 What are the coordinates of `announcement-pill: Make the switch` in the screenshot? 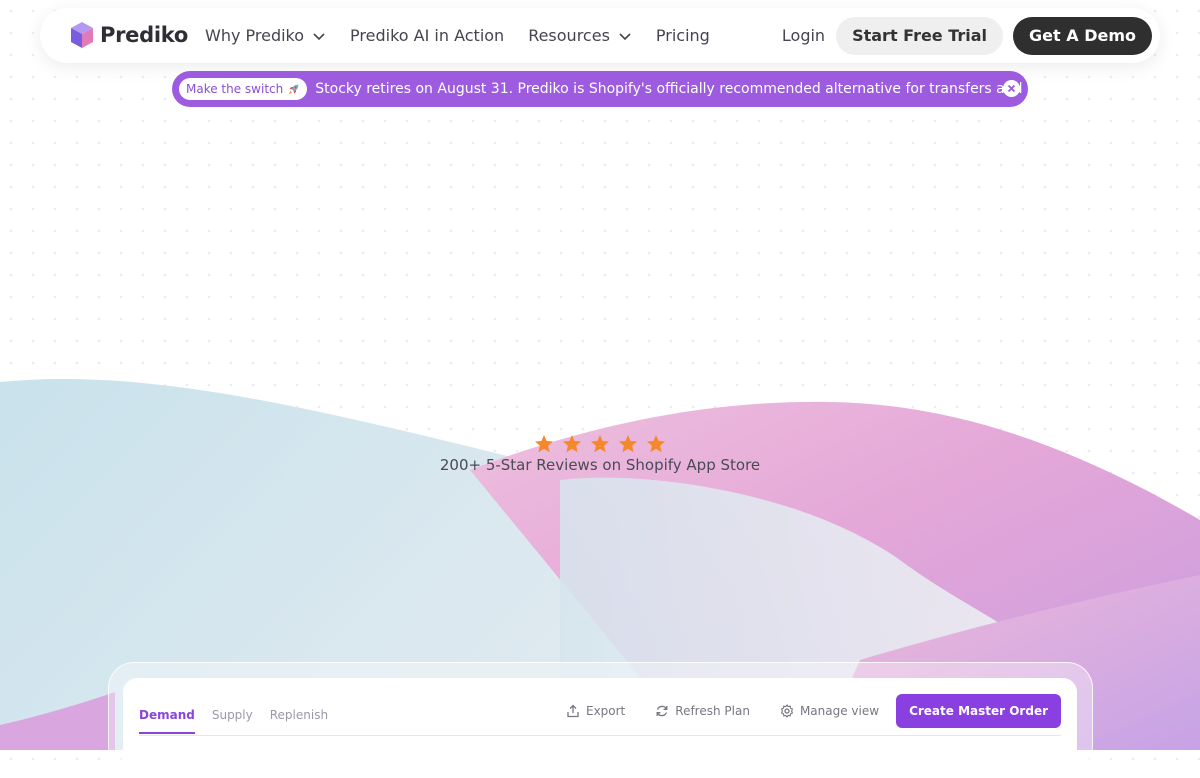 It's located at (243, 89).